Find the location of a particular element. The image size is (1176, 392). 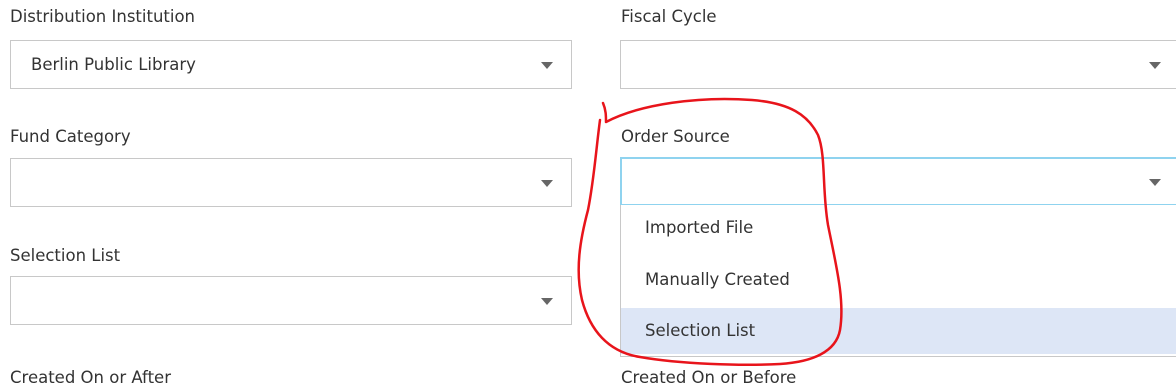

fund-category-label: Fund Category is located at coordinates (70, 136).